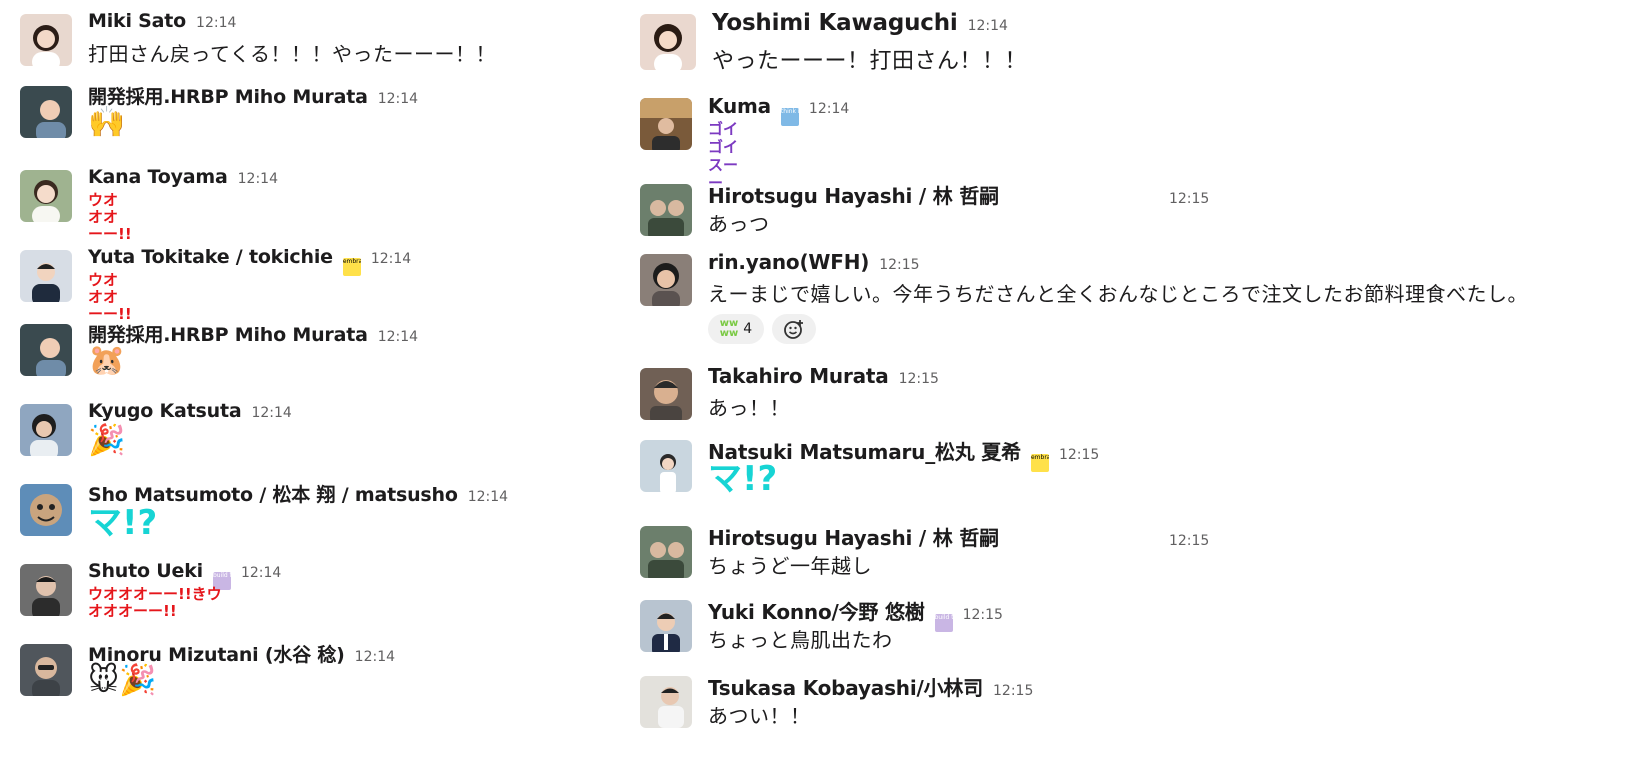  I want to click on message: Kuma think big, aim high 12:14 ゴイゴイスーー, so click(1140, 143).